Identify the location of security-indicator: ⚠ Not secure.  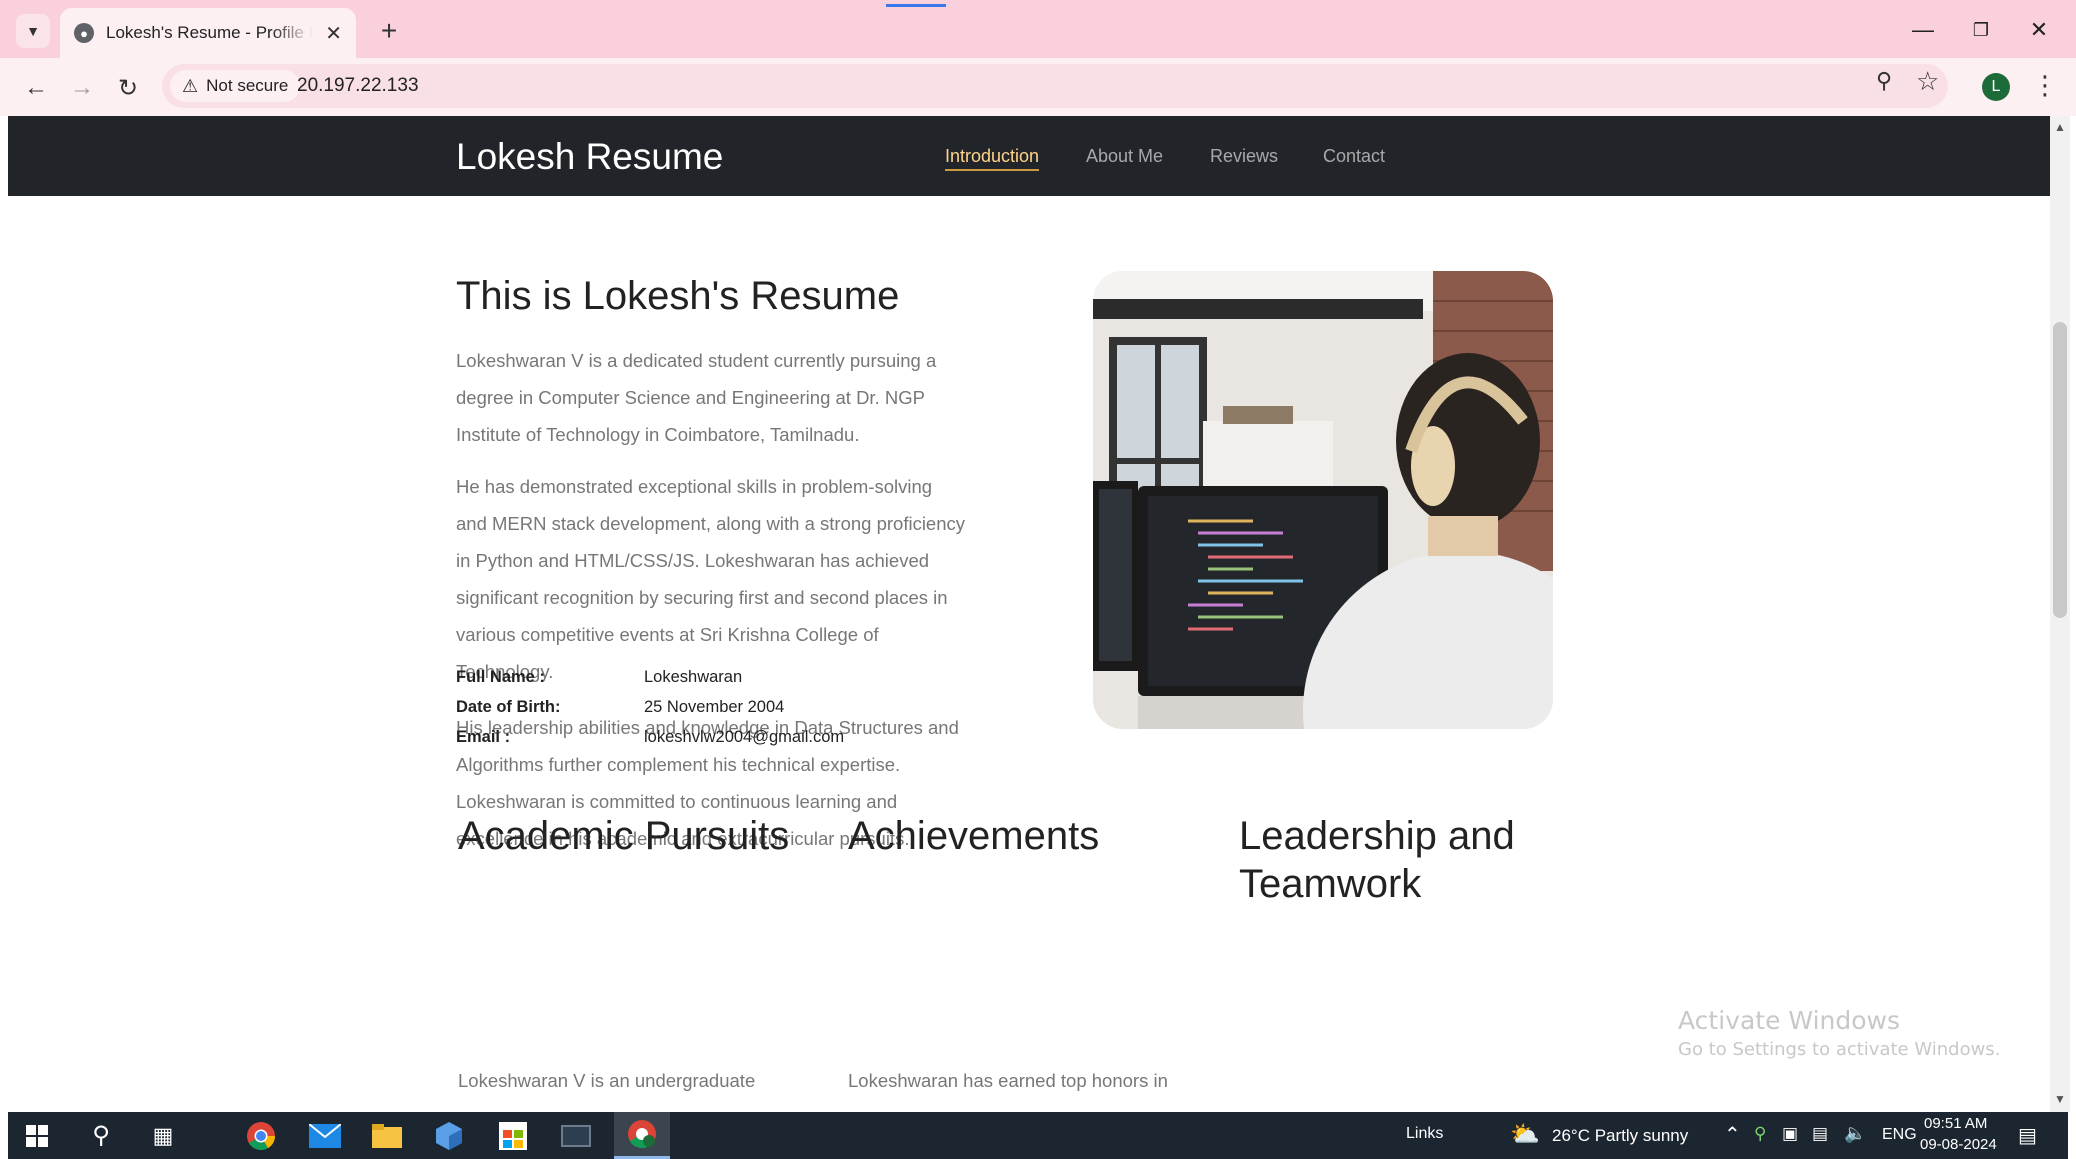
(235, 86).